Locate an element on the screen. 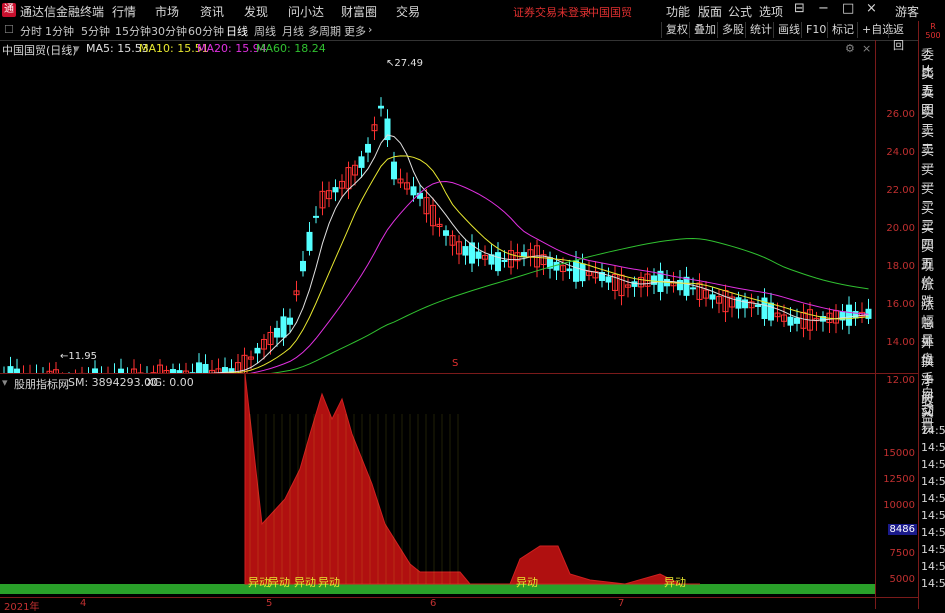 Image resolution: width=945 pixels, height=613 pixels. sub-y-tick: 5000 is located at coordinates (902, 579).